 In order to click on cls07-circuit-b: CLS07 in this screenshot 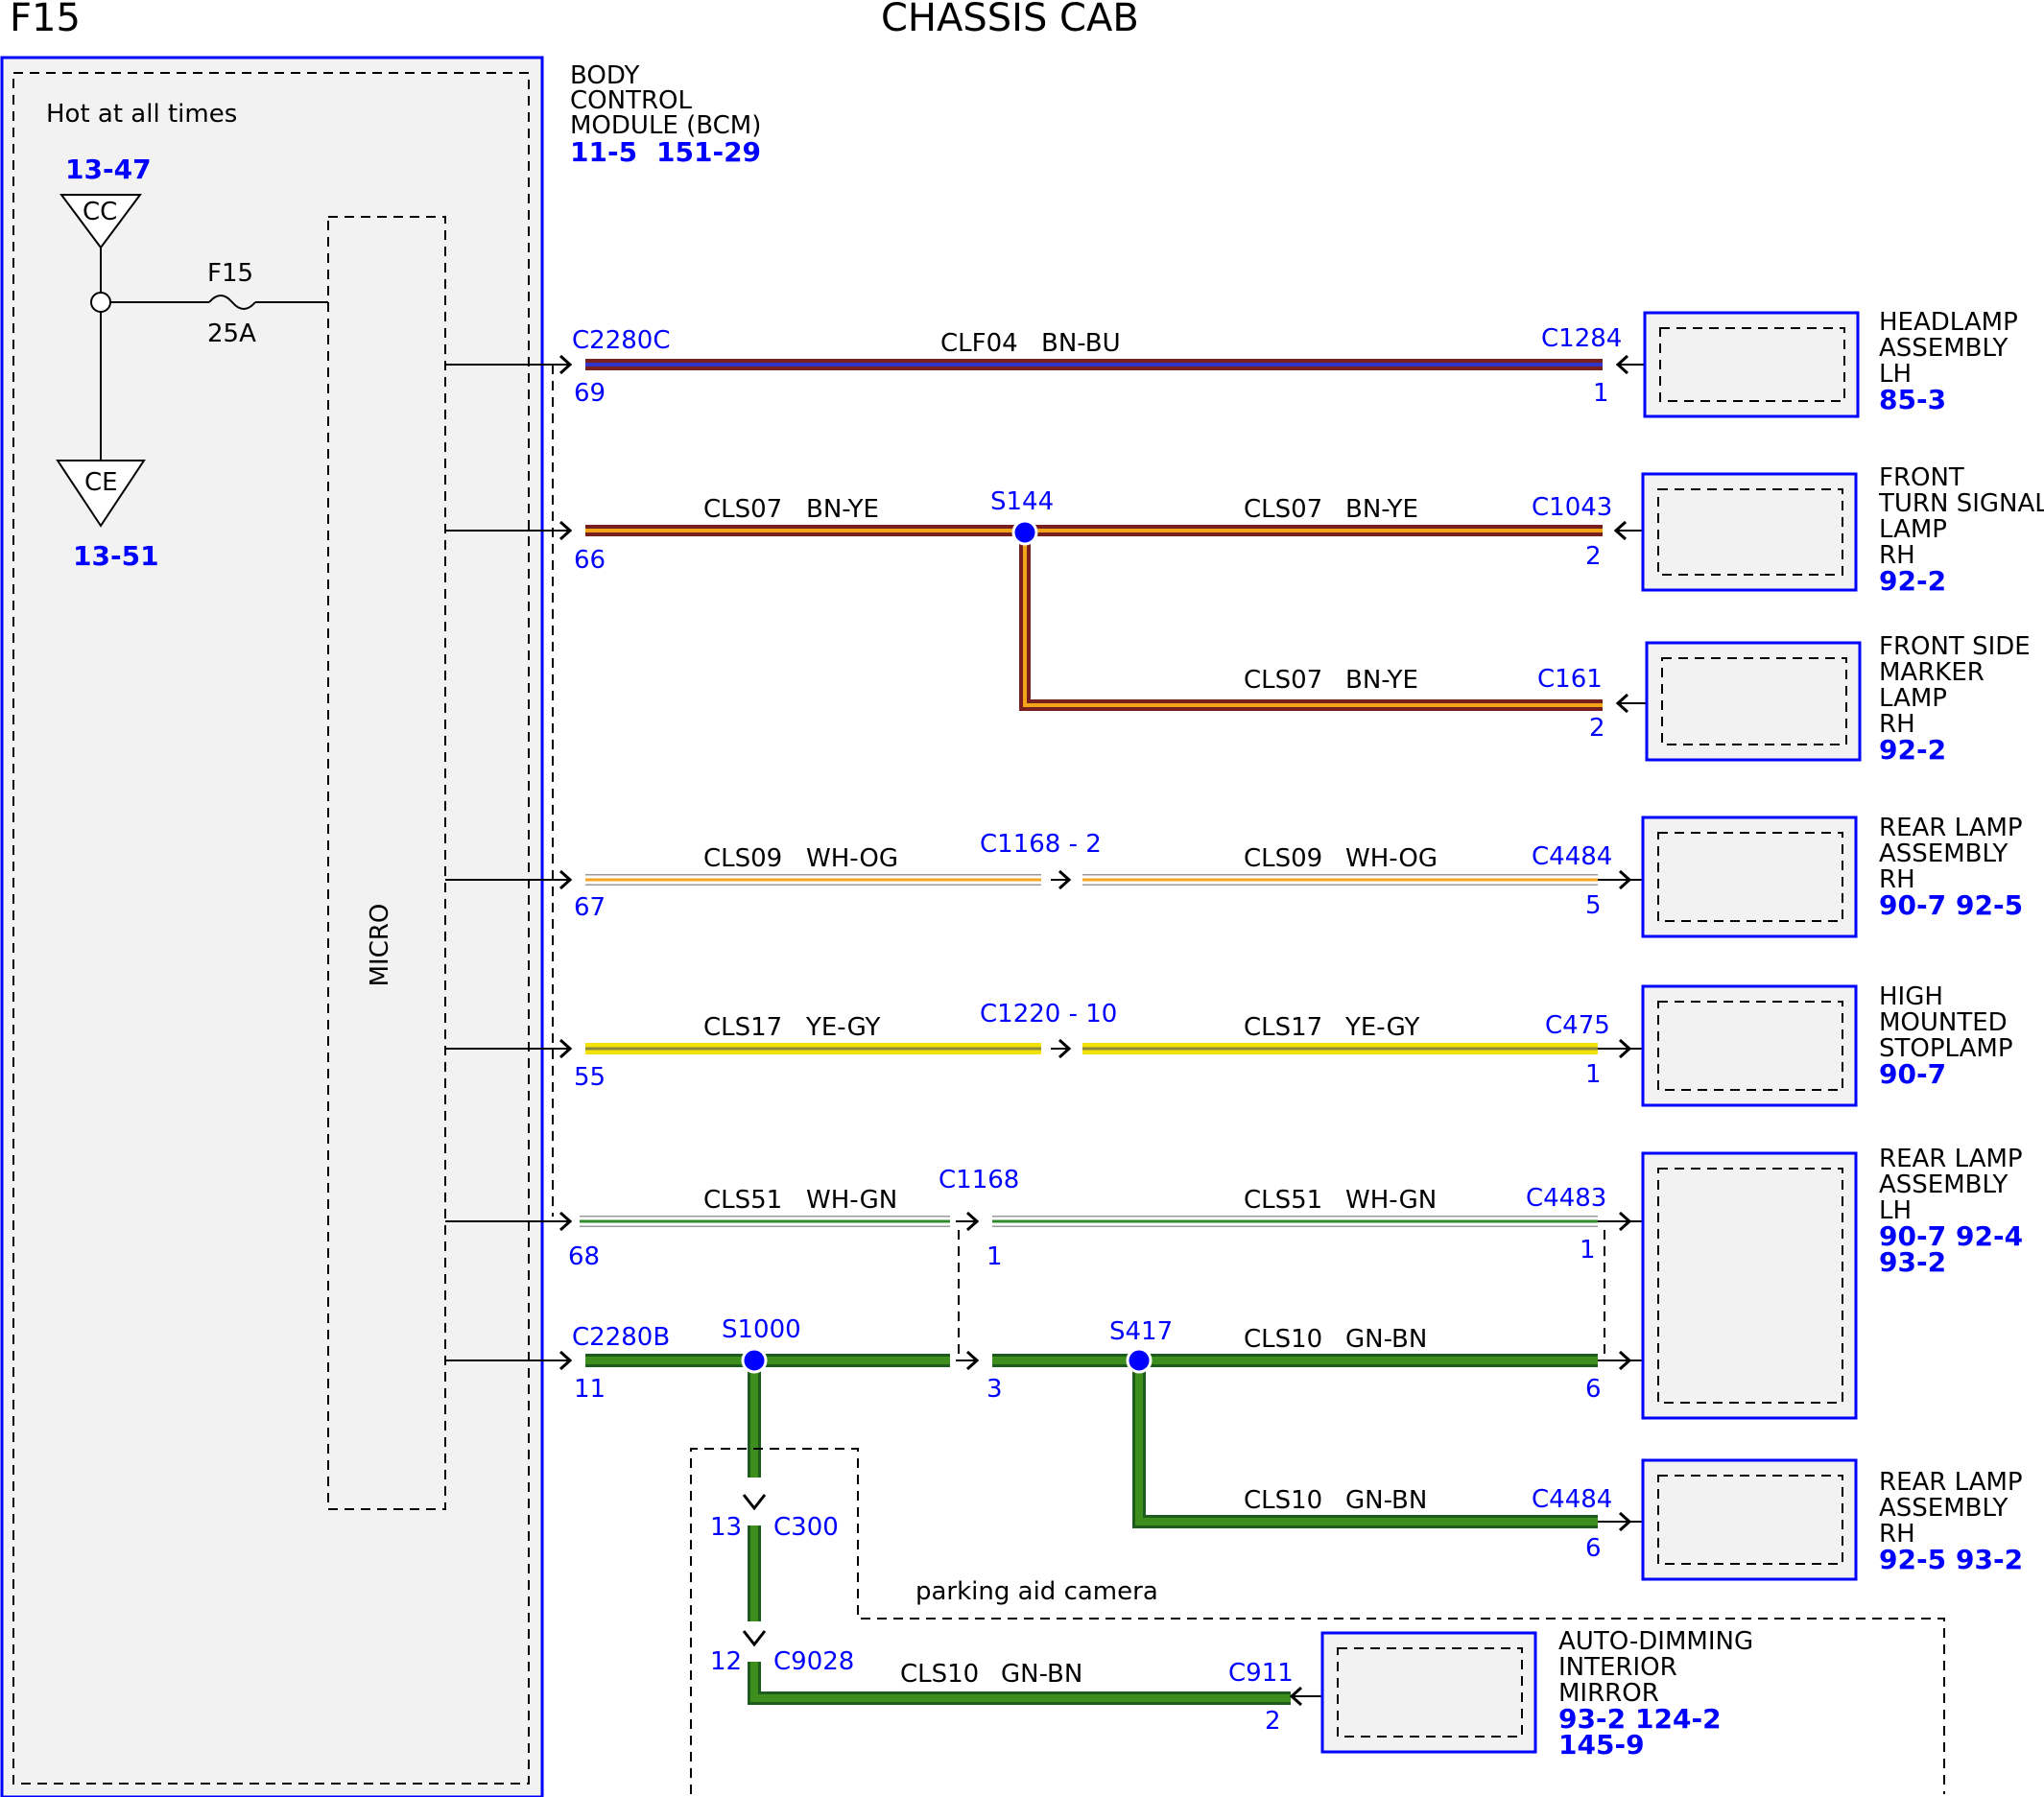, I will do `click(1283, 509)`.